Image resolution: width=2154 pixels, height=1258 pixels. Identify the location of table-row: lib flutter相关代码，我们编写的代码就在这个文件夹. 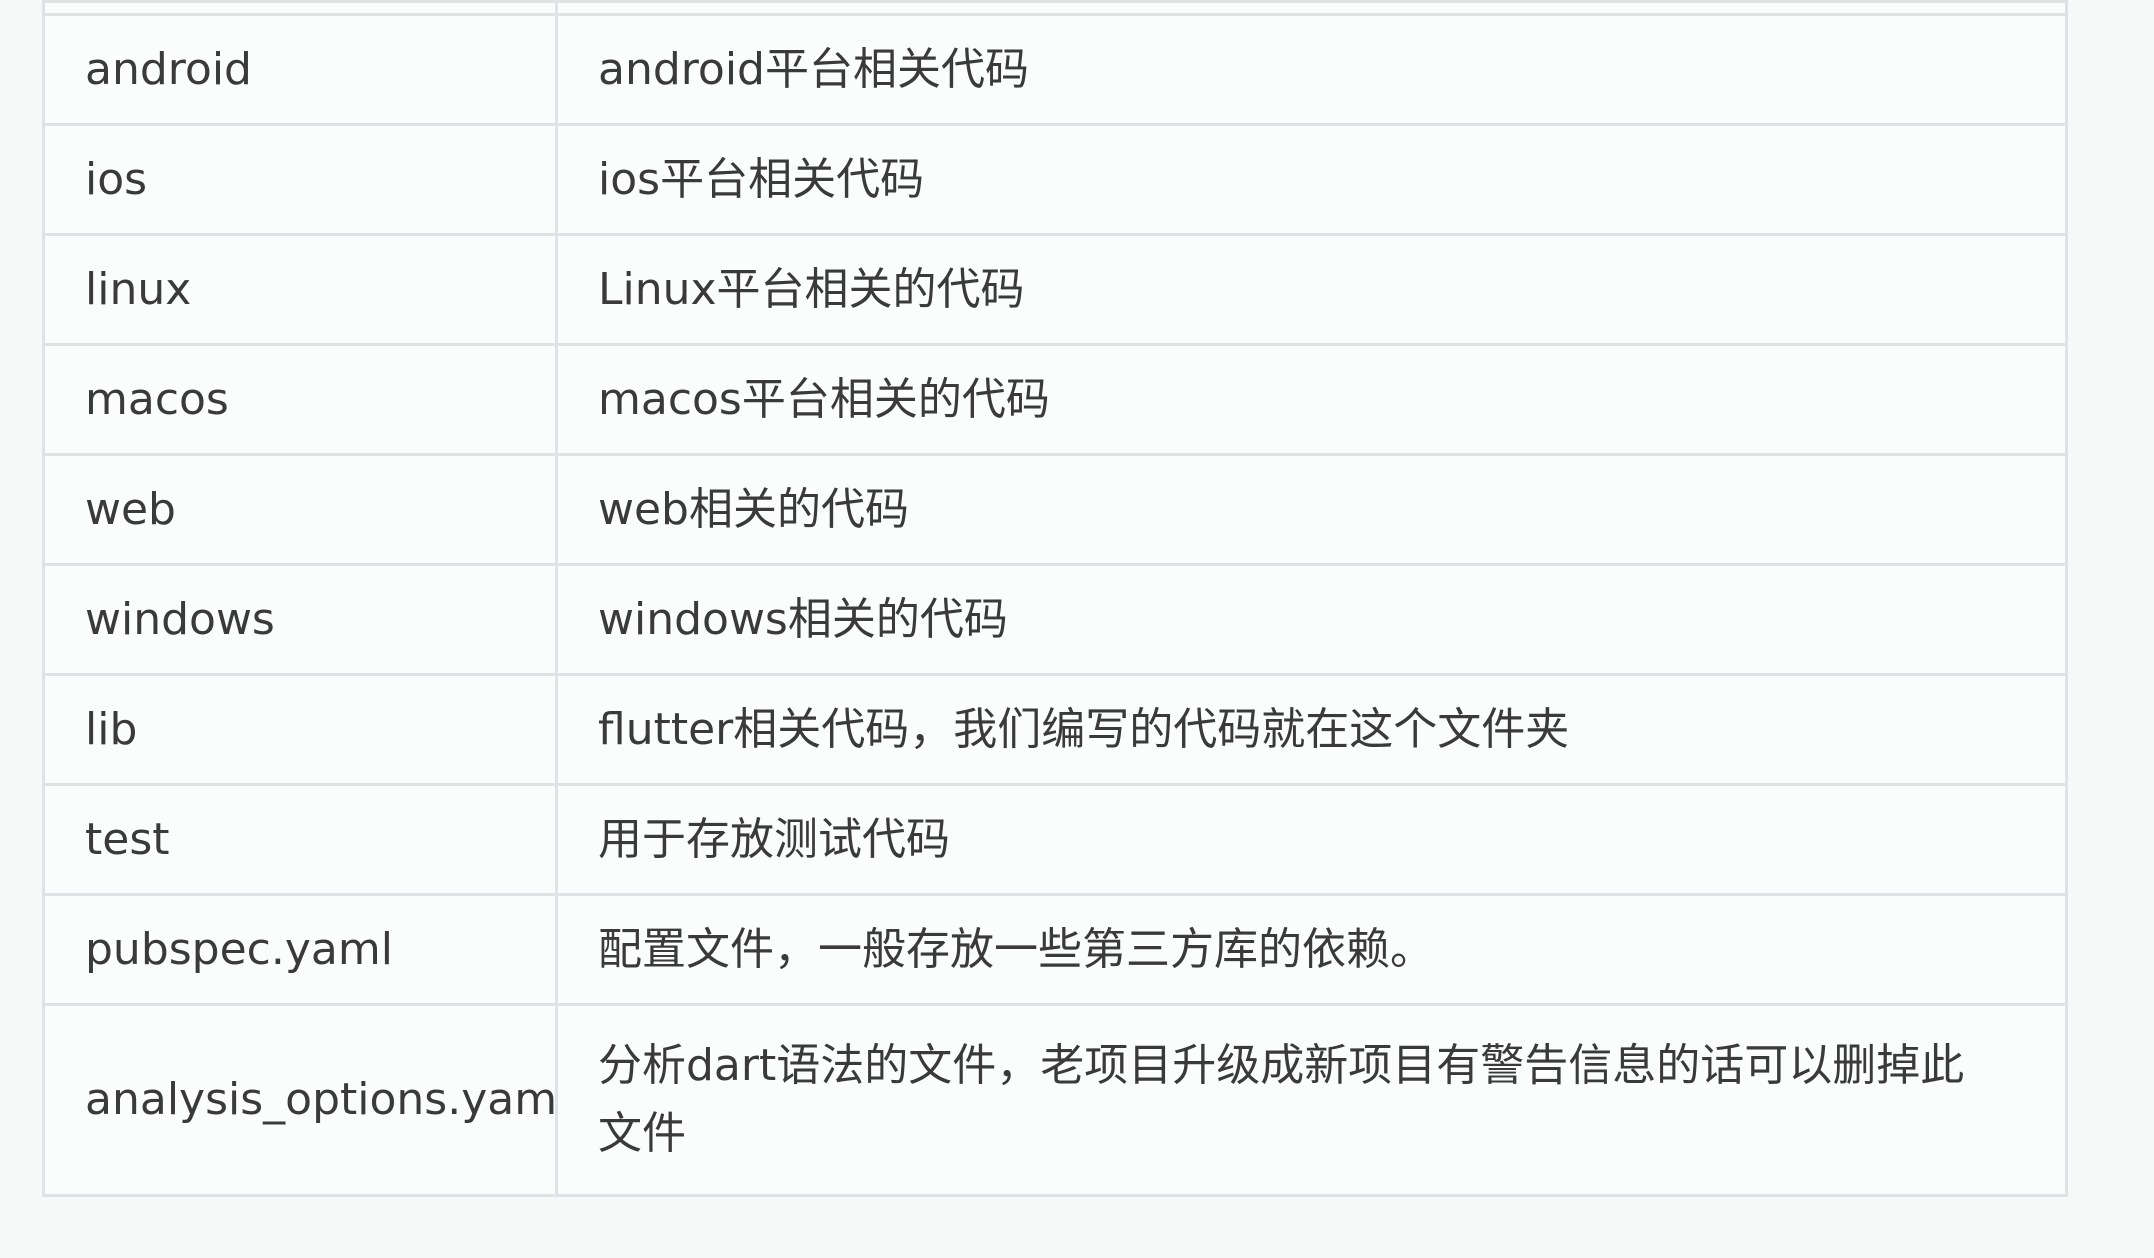
(1055, 729).